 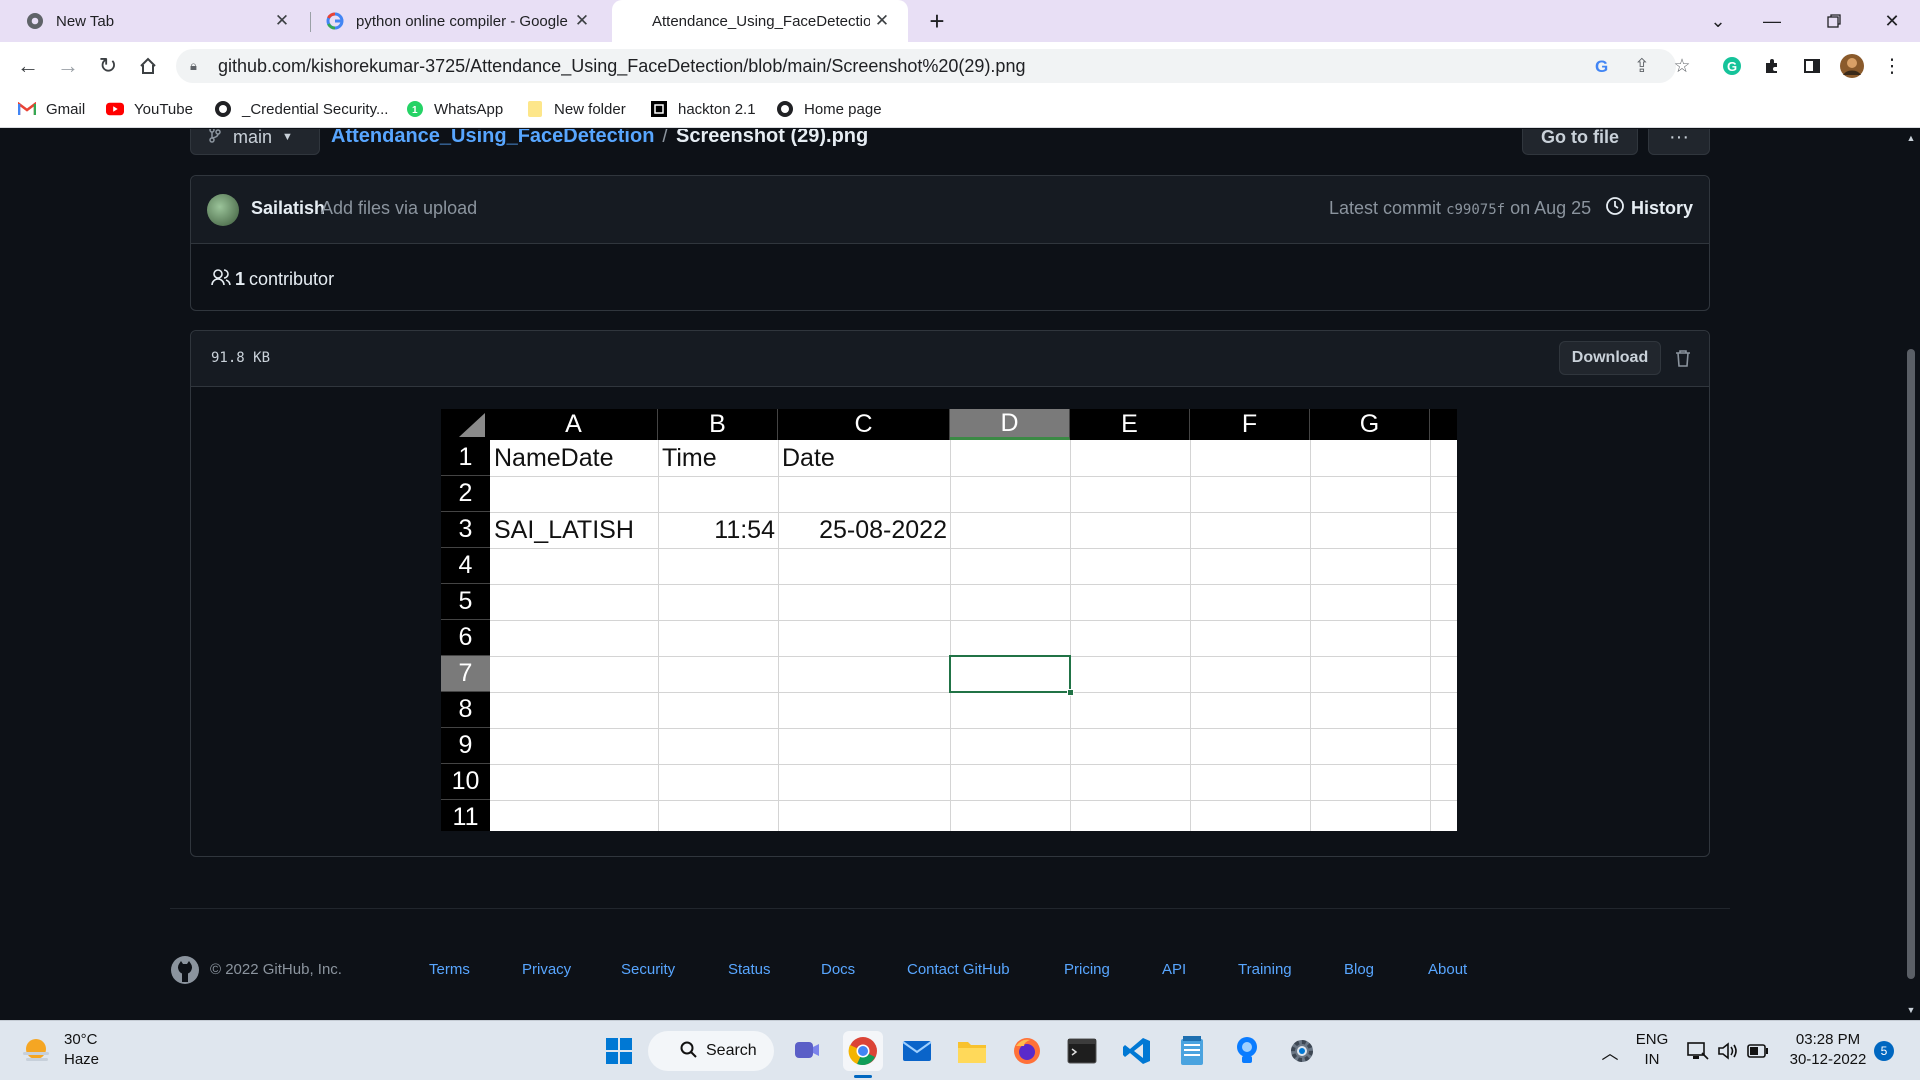 What do you see at coordinates (154, 21) in the screenshot?
I see `tab-new-tab: New Tab ✕` at bounding box center [154, 21].